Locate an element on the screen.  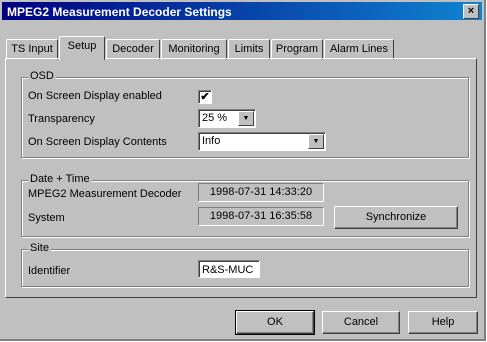
tab-label: Program is located at coordinates (297, 49).